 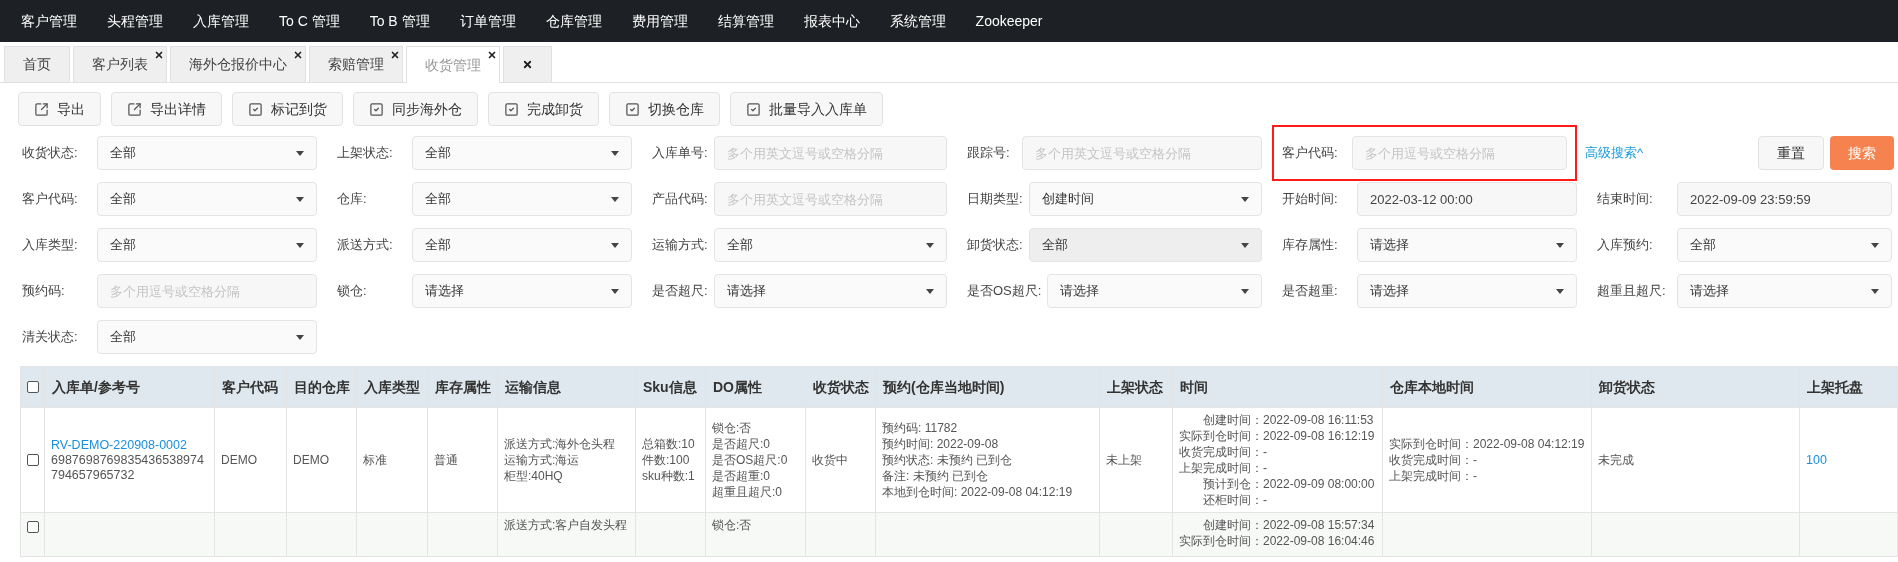 What do you see at coordinates (129, 445) in the screenshot?
I see `link: RV-DEMO-220908-0002` at bounding box center [129, 445].